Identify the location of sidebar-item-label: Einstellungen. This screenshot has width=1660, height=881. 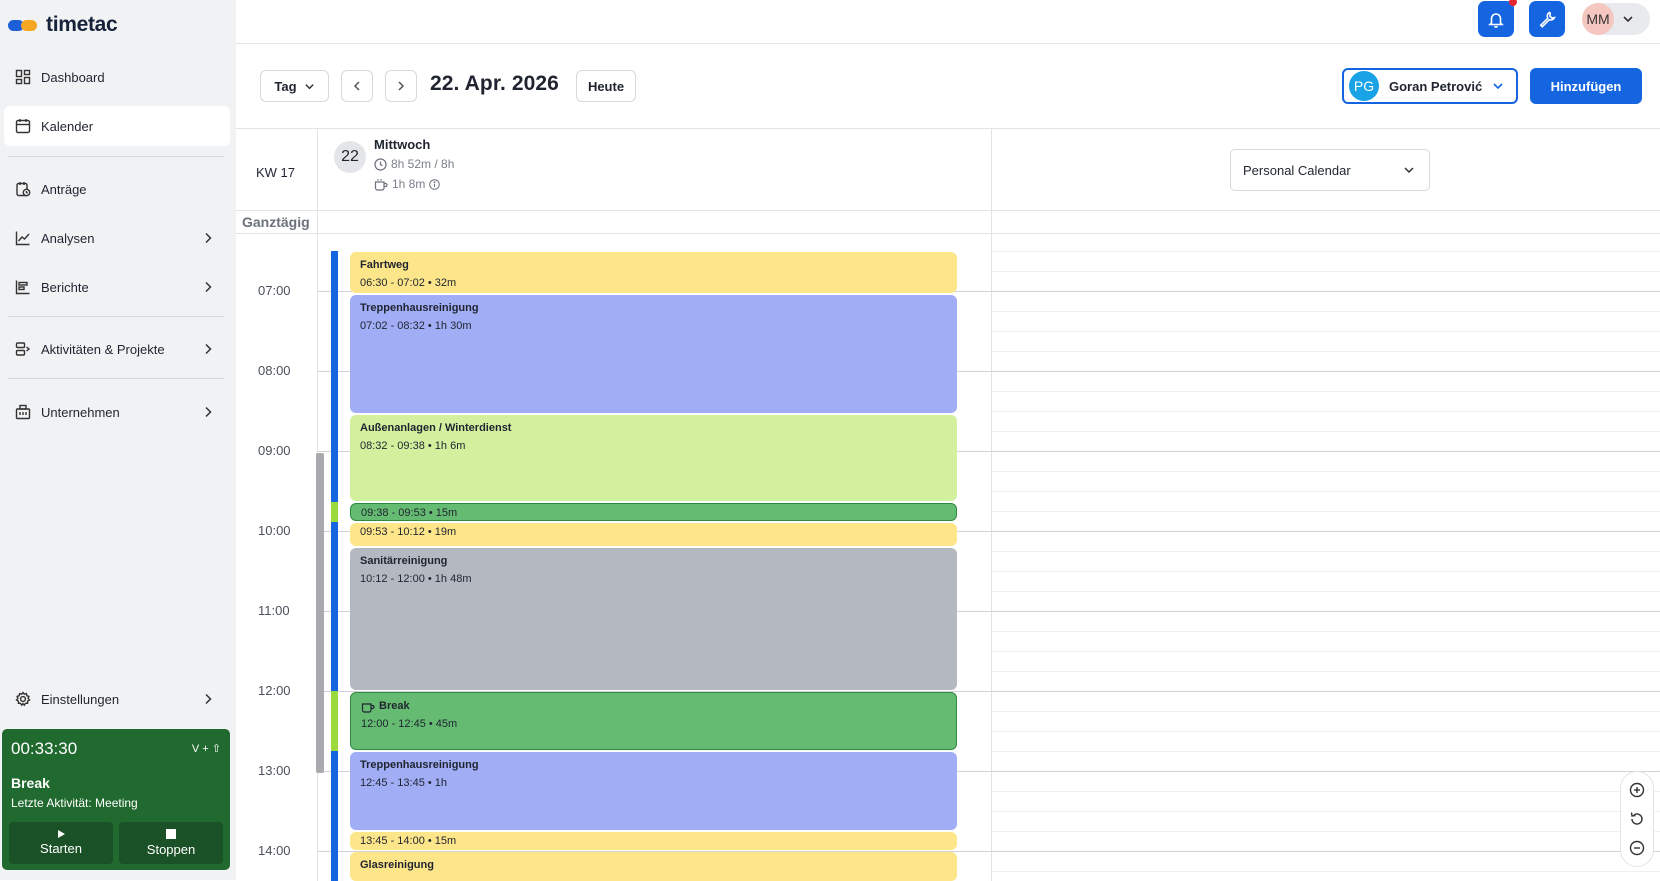
(80, 699).